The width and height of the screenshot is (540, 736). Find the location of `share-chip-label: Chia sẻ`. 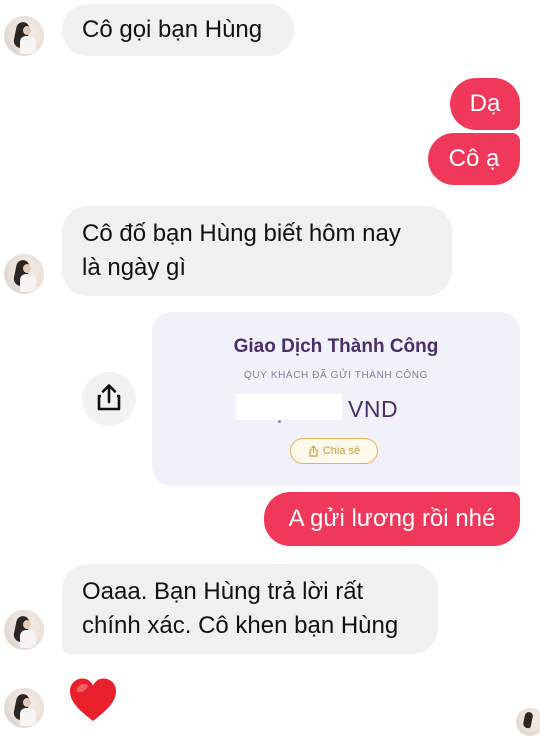

share-chip-label: Chia sẻ is located at coordinates (341, 451).